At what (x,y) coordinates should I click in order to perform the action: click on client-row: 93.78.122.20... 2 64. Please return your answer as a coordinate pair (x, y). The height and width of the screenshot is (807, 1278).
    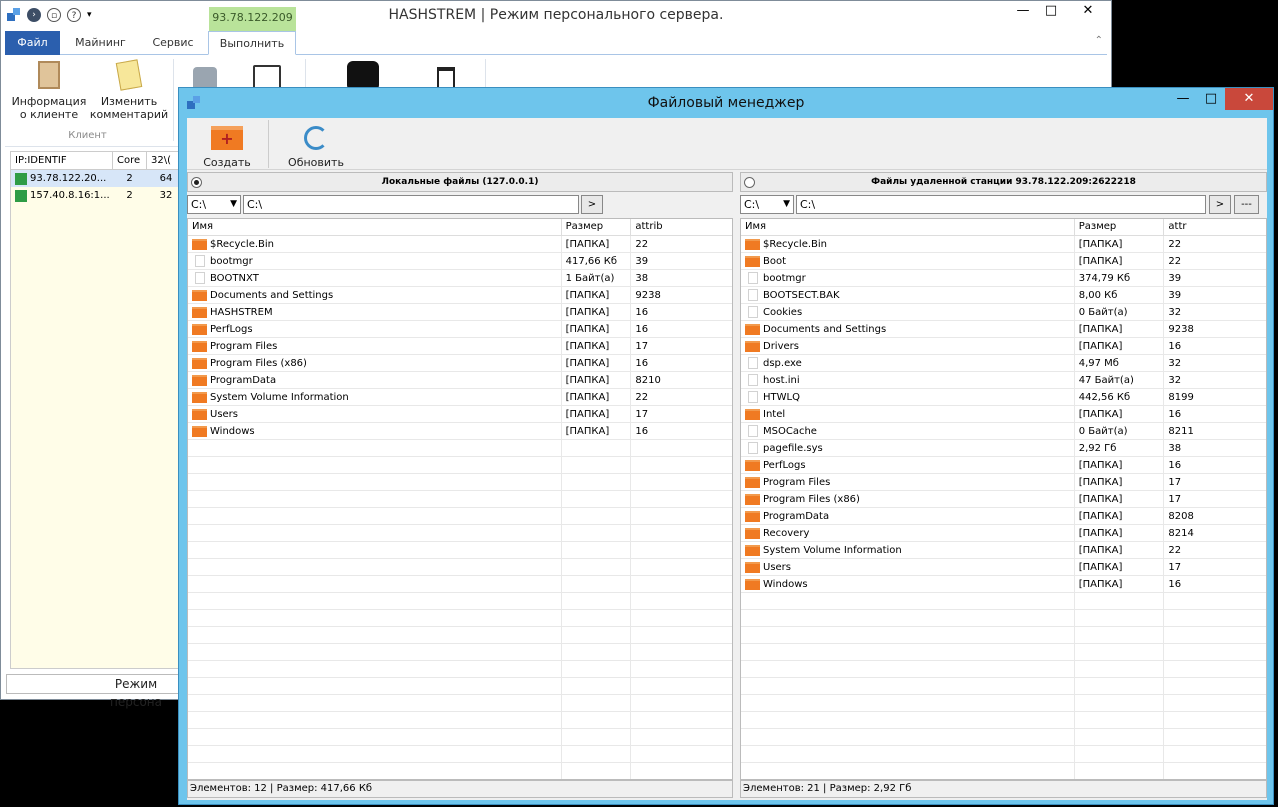
    Looking at the image, I should click on (95, 178).